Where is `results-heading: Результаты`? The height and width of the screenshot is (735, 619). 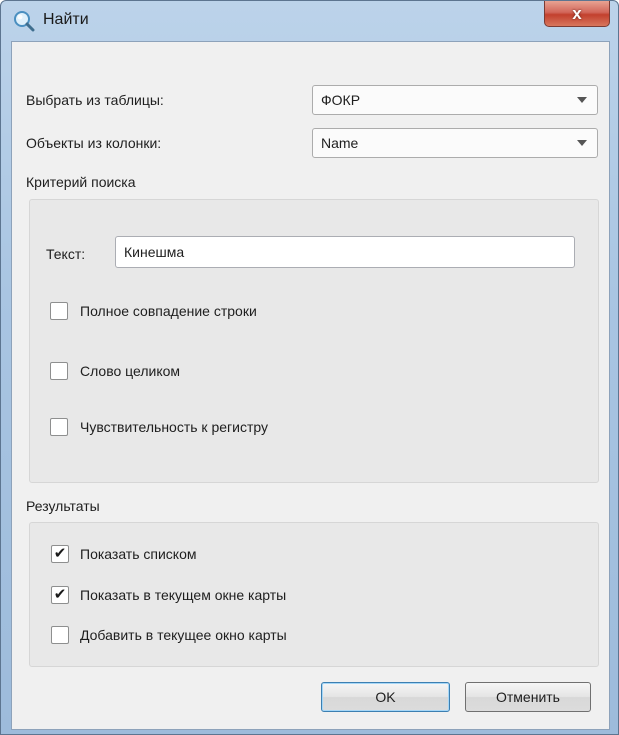
results-heading: Результаты is located at coordinates (63, 506).